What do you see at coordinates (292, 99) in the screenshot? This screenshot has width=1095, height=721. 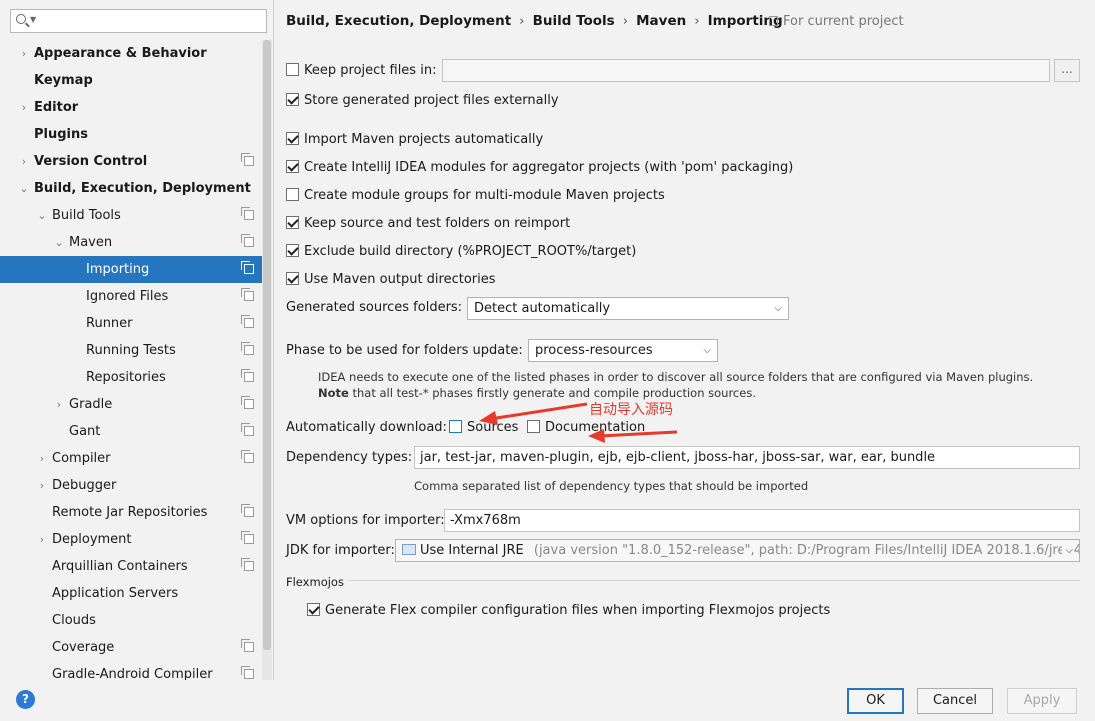 I see `store-externally-checkbox` at bounding box center [292, 99].